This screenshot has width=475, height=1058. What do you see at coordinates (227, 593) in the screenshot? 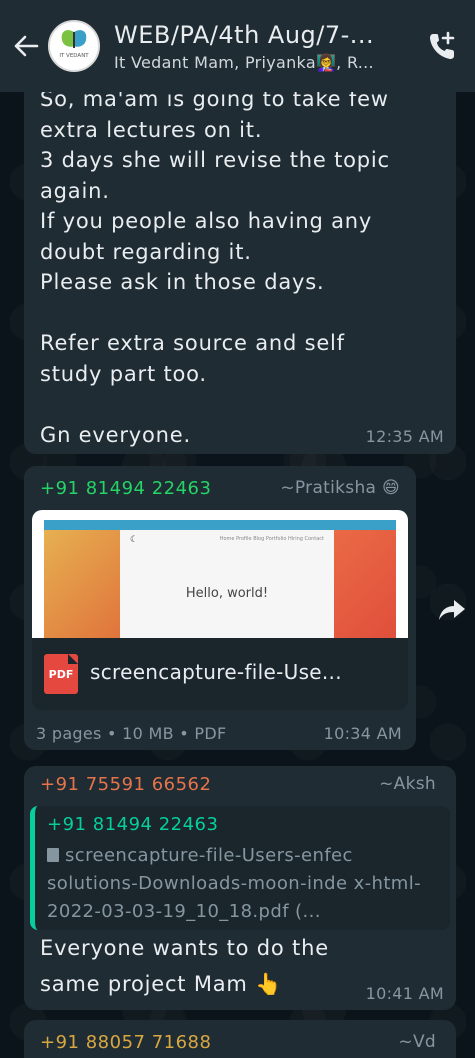
I see `preview-hello-text: Hello, world!` at bounding box center [227, 593].